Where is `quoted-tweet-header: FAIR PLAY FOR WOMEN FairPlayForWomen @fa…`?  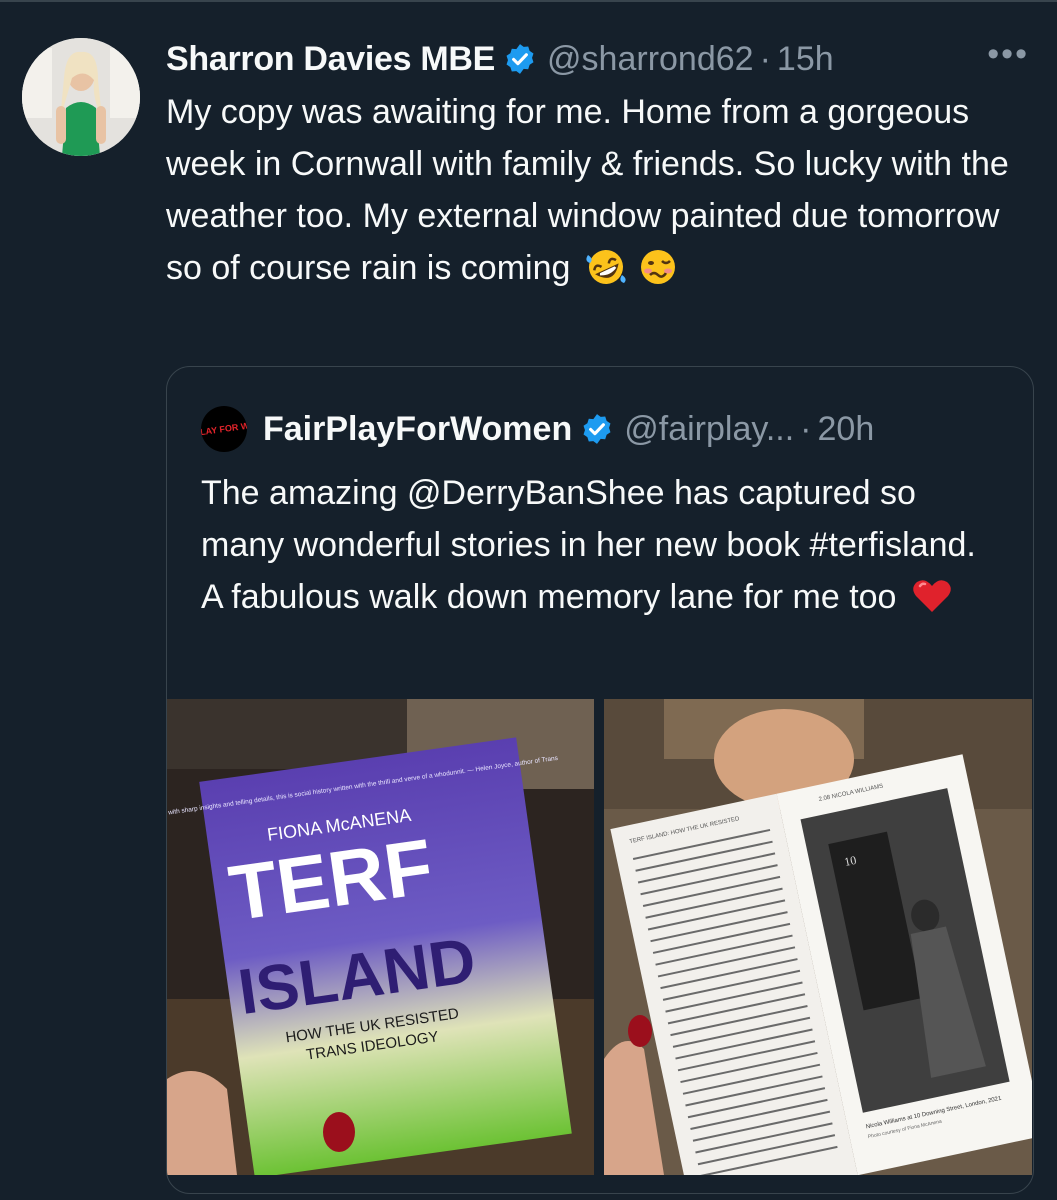
quoted-tweet-header: FAIR PLAY FOR WOMEN FairPlayForWomen @fa… is located at coordinates (537, 429).